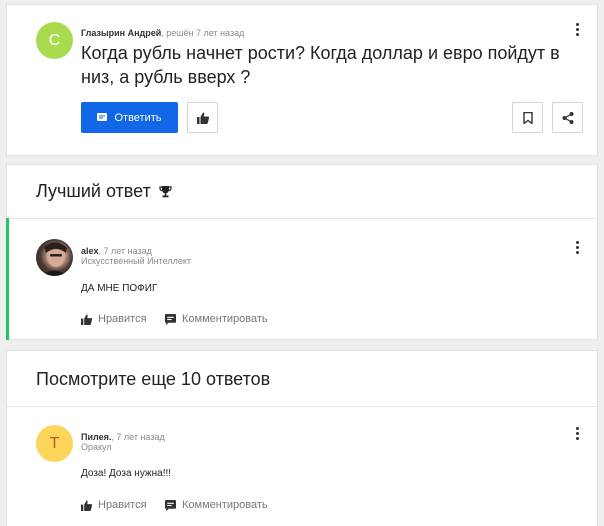 The height and width of the screenshot is (526, 604). What do you see at coordinates (165, 191) in the screenshot?
I see `trophy-icon` at bounding box center [165, 191].